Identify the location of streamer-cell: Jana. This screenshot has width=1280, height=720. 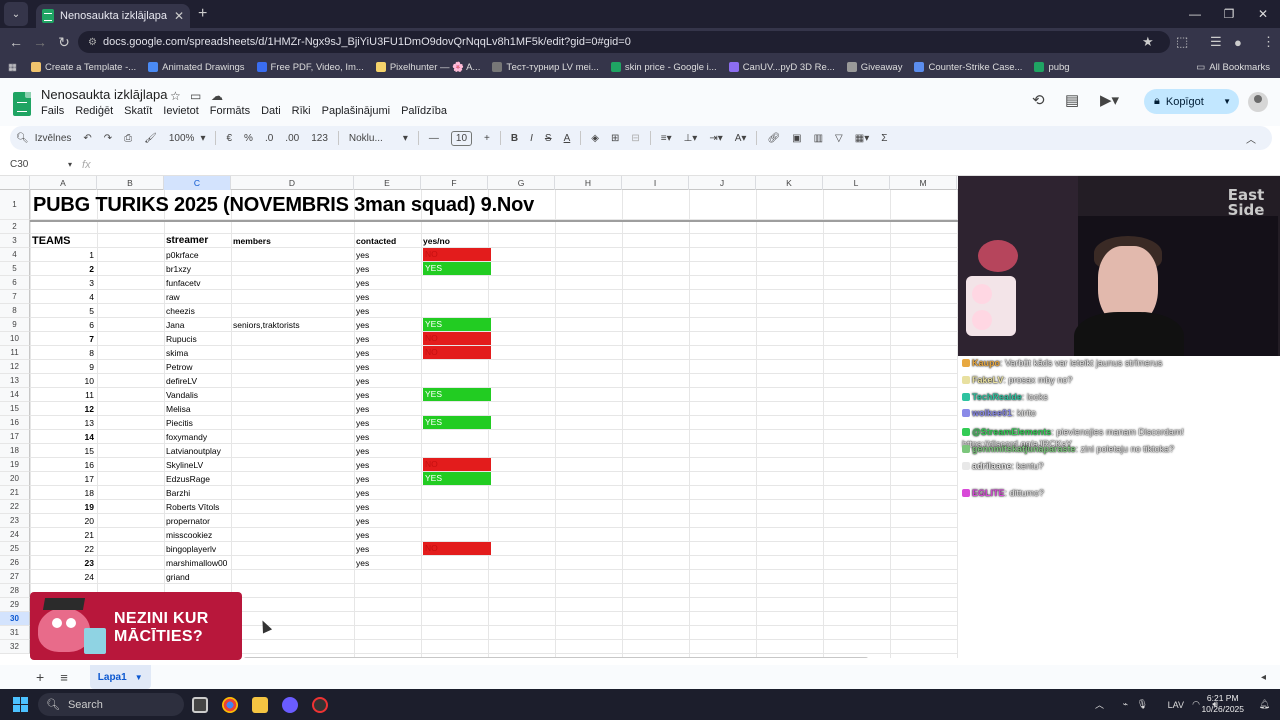
(197, 325).